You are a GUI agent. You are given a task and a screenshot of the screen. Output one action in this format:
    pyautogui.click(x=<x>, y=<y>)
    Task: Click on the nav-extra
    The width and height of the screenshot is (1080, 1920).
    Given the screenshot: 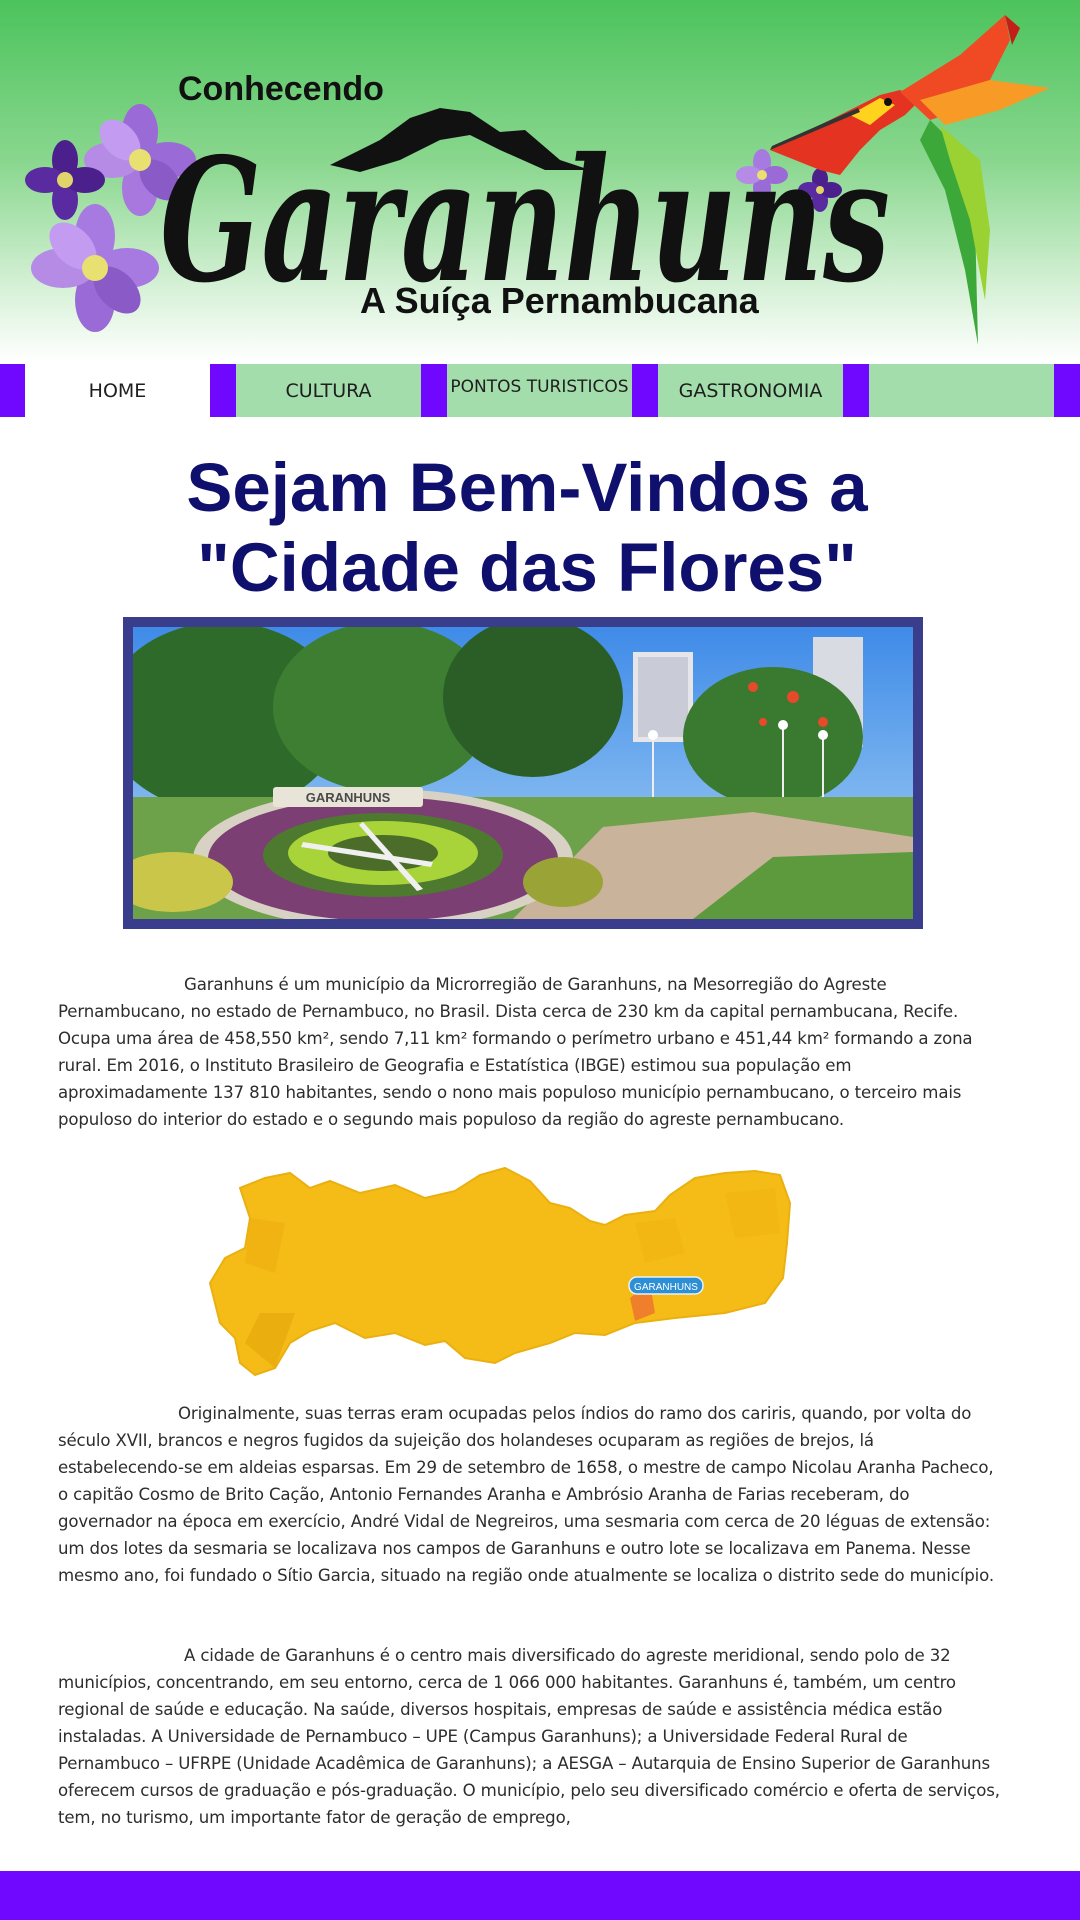 What is the action you would take?
    pyautogui.click(x=961, y=390)
    